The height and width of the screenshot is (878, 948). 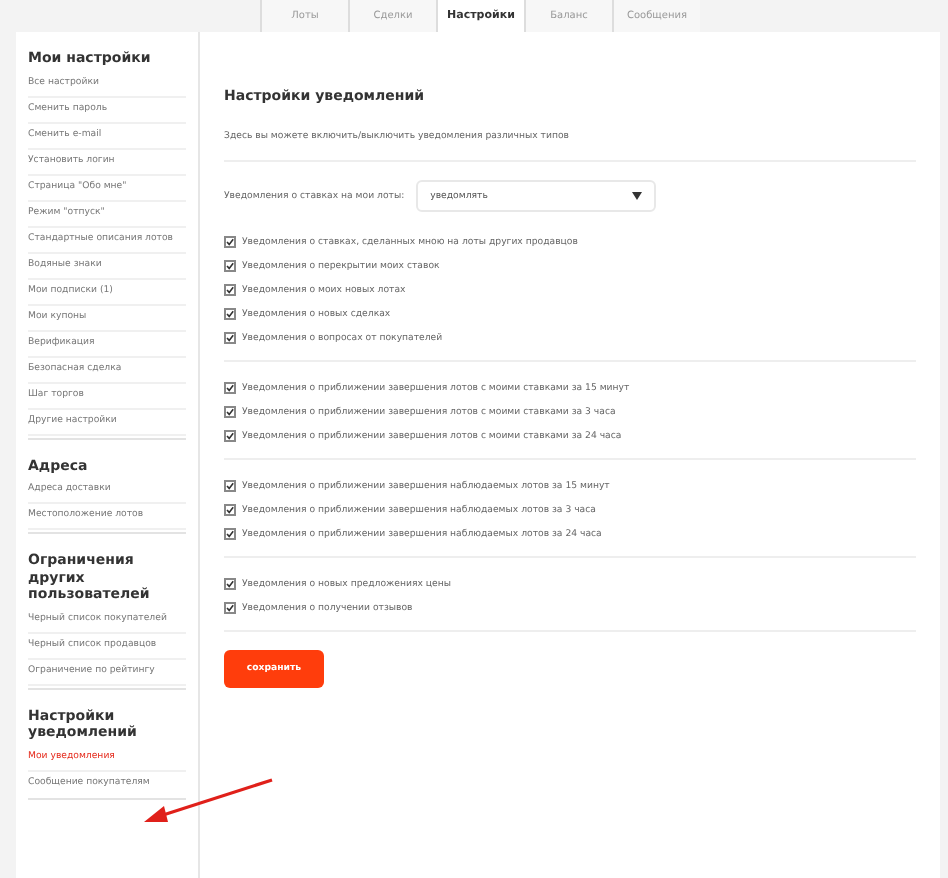 I want to click on dropdown-caret-icon, so click(x=637, y=196).